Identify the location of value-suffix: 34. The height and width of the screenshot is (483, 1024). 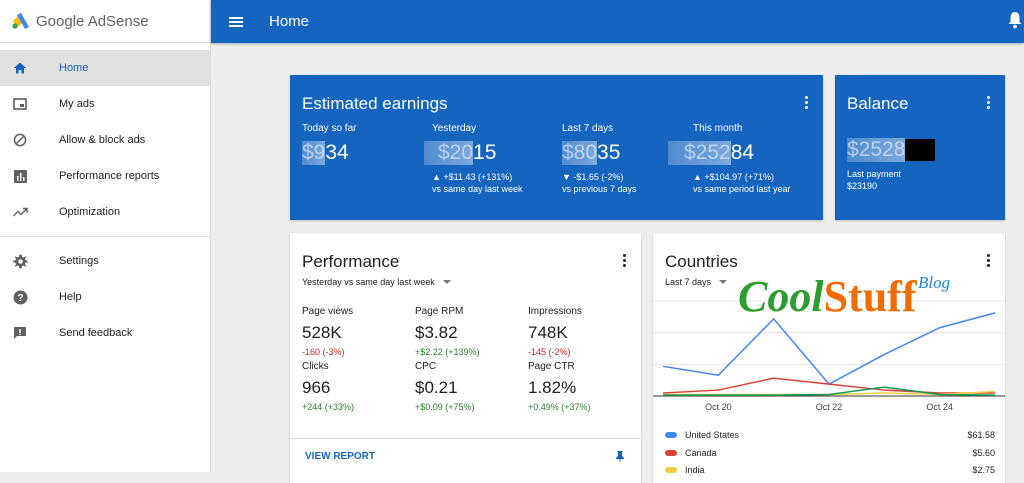
(337, 152).